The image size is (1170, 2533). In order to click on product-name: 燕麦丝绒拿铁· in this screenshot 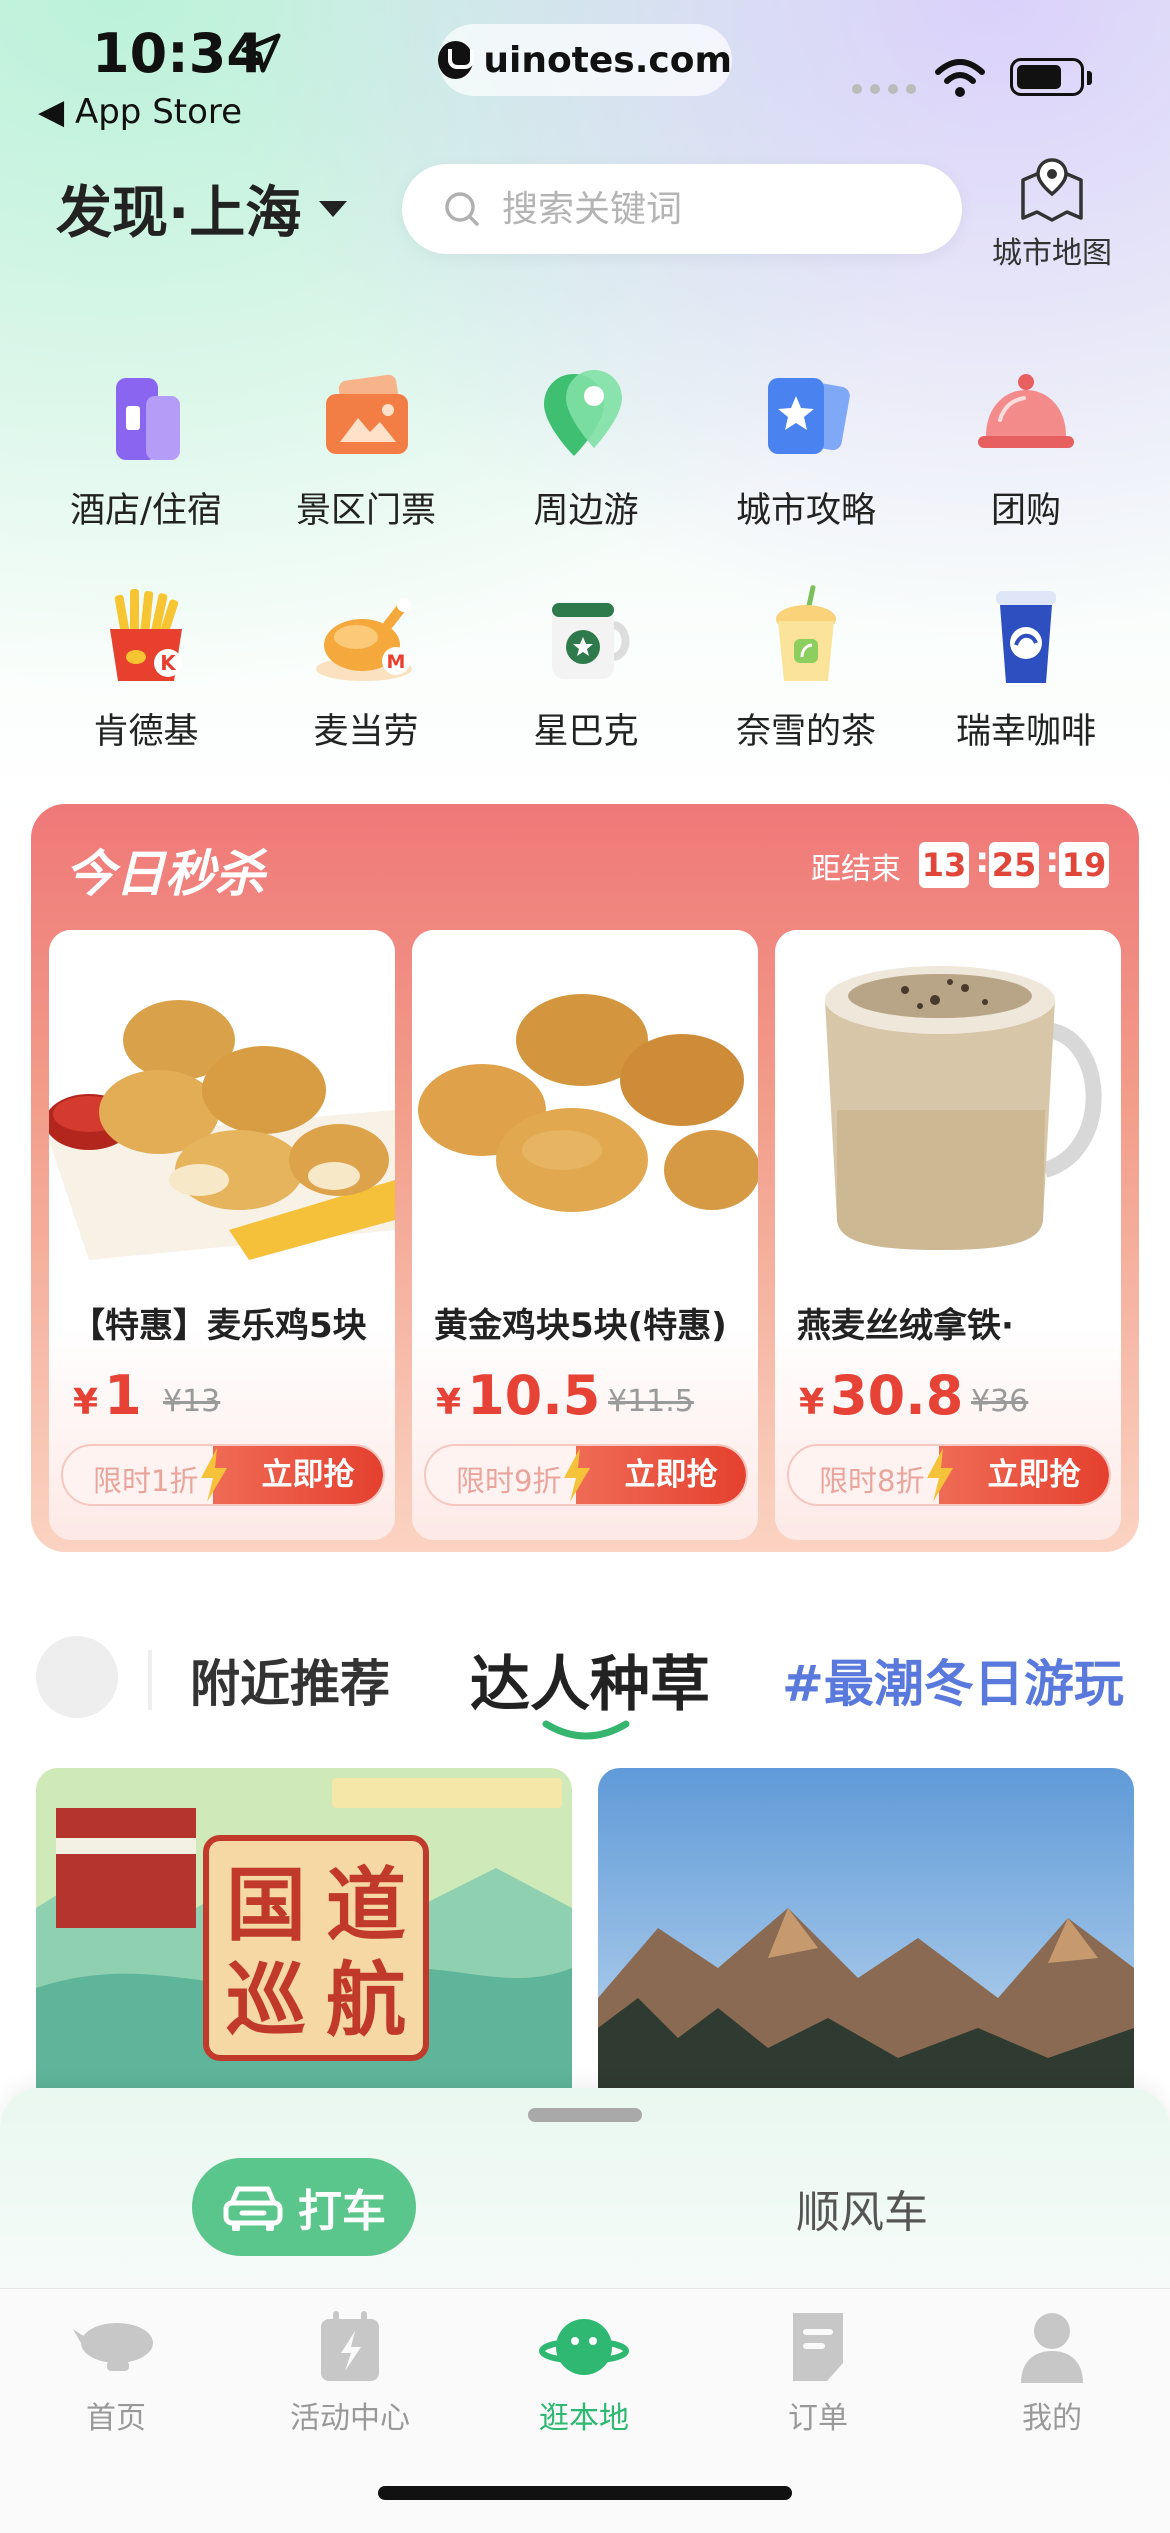, I will do `click(905, 1326)`.